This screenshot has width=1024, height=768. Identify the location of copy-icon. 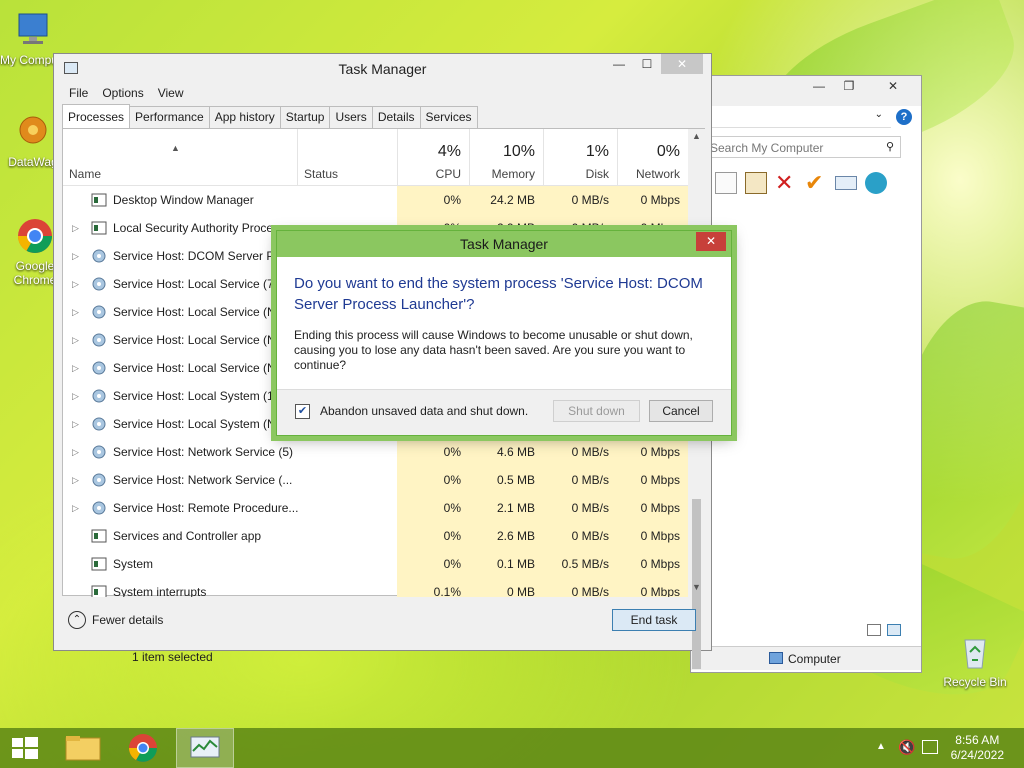
(726, 183).